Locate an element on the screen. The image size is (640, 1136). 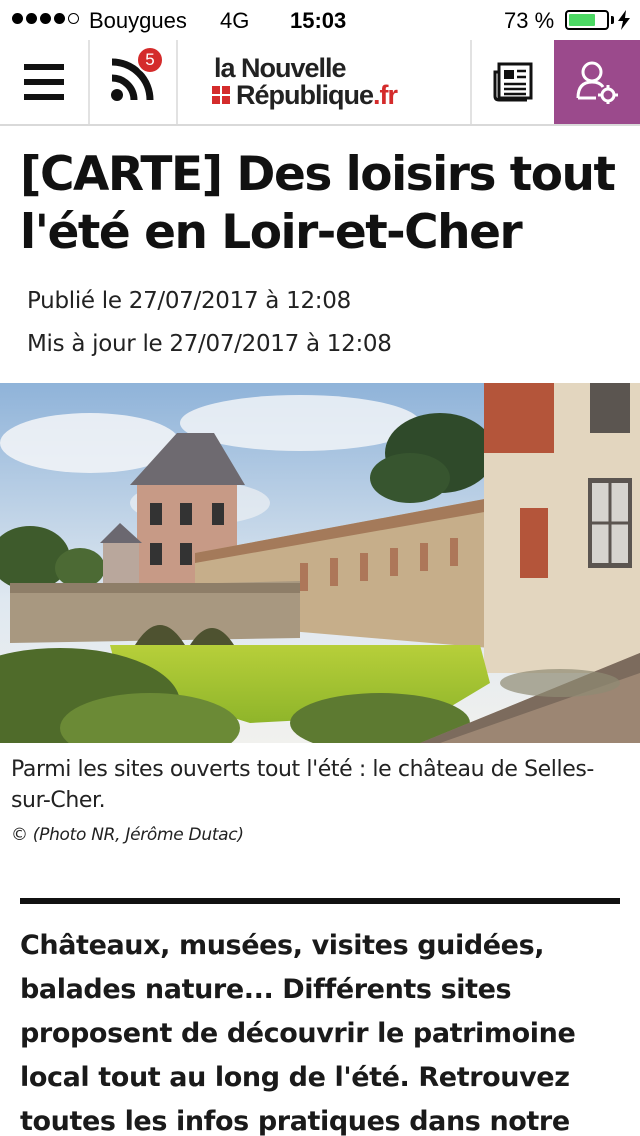
account-button is located at coordinates (597, 82).